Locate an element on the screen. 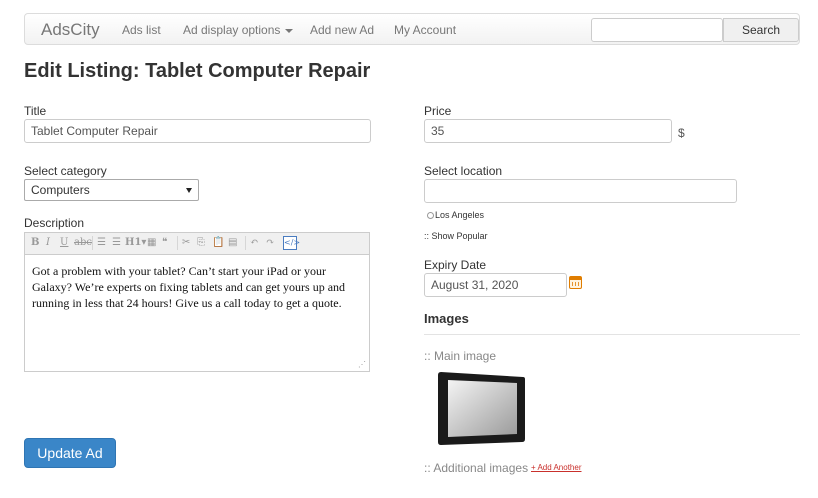 The height and width of the screenshot is (498, 818). title-input: Tablet Computer Repair is located at coordinates (197, 131).